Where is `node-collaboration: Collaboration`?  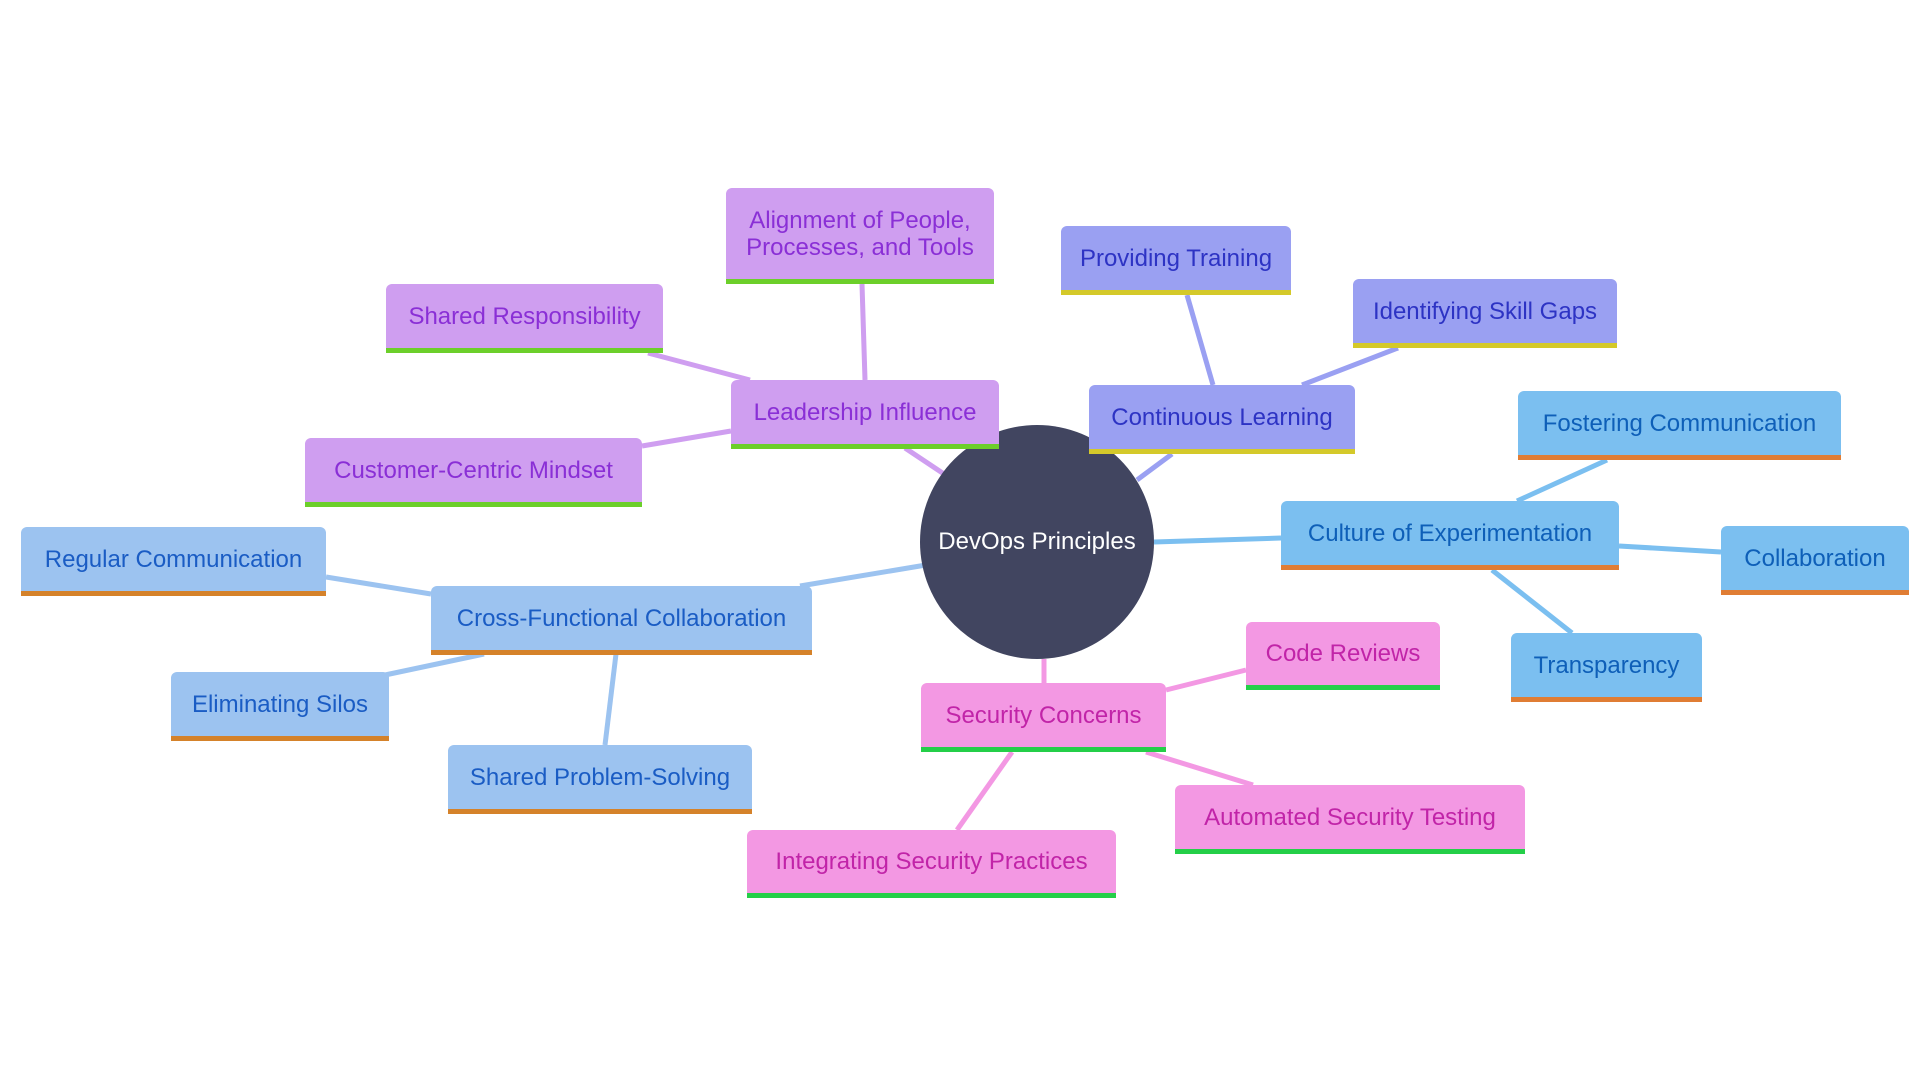 node-collaboration: Collaboration is located at coordinates (1815, 560).